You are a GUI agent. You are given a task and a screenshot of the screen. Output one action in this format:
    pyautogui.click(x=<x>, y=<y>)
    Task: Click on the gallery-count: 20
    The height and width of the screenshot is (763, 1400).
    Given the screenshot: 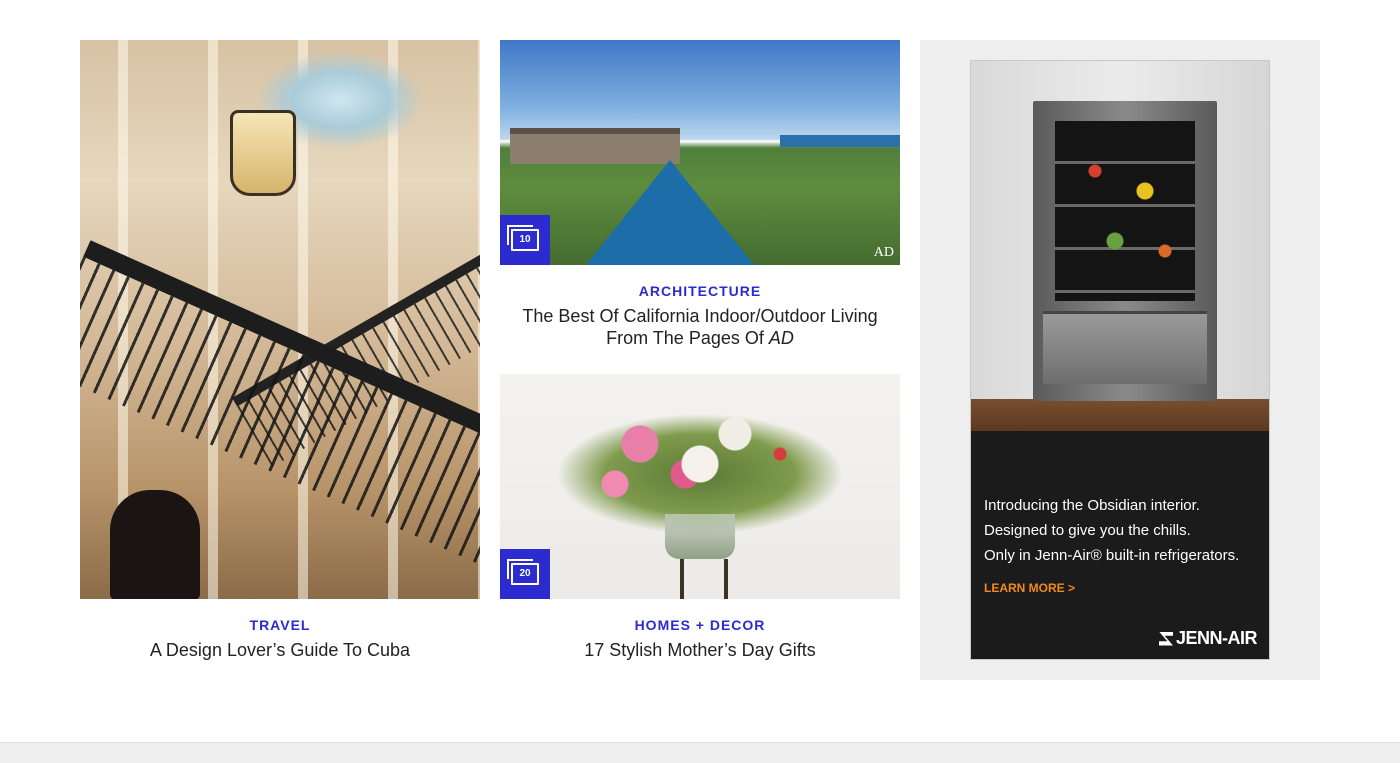 What is the action you would take?
    pyautogui.click(x=525, y=573)
    